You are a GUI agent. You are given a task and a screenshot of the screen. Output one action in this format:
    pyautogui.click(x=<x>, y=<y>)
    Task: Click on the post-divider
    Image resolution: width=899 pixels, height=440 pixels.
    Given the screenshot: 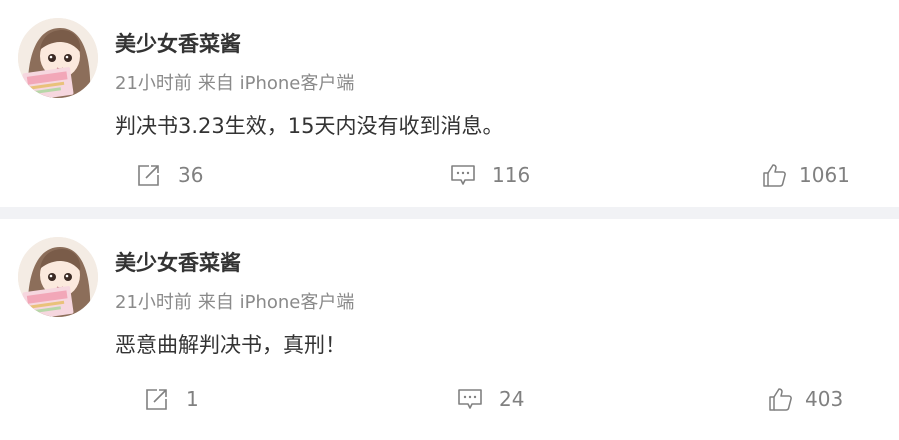 What is the action you would take?
    pyautogui.click(x=449, y=213)
    